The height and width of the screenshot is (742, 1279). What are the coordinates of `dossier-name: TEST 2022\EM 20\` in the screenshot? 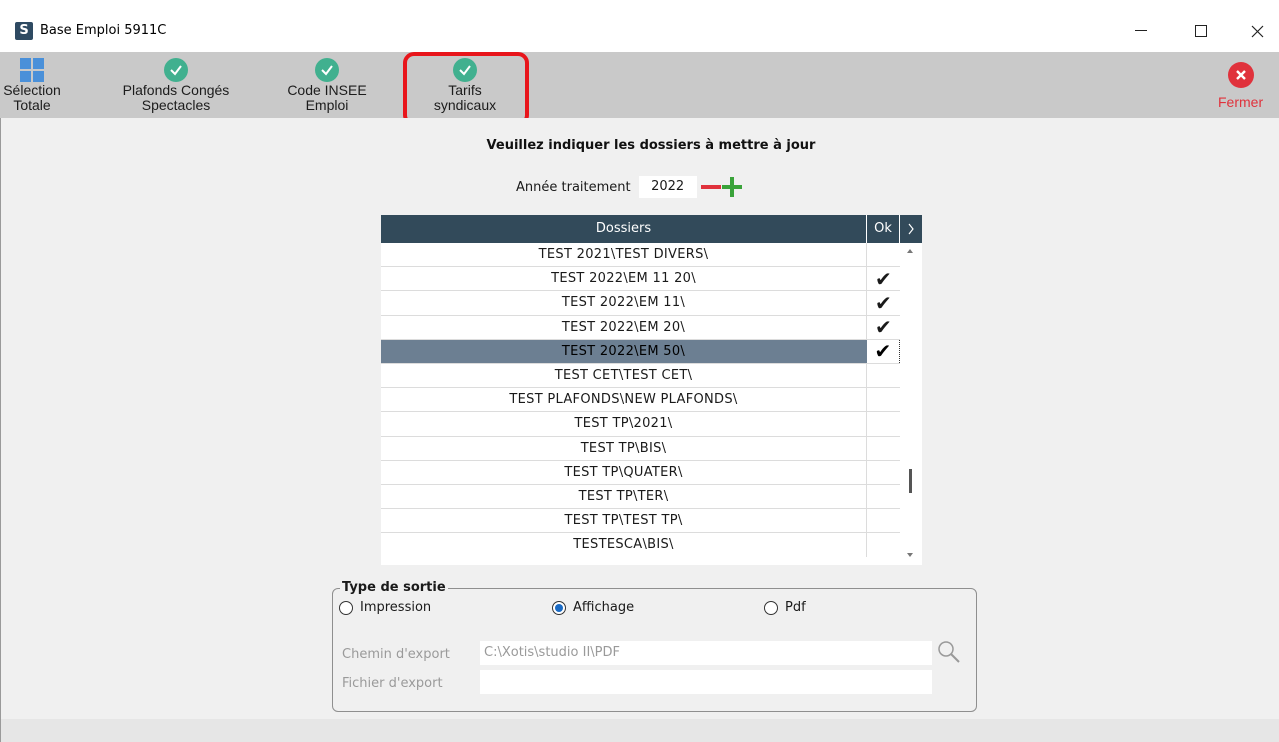 It's located at (624, 327).